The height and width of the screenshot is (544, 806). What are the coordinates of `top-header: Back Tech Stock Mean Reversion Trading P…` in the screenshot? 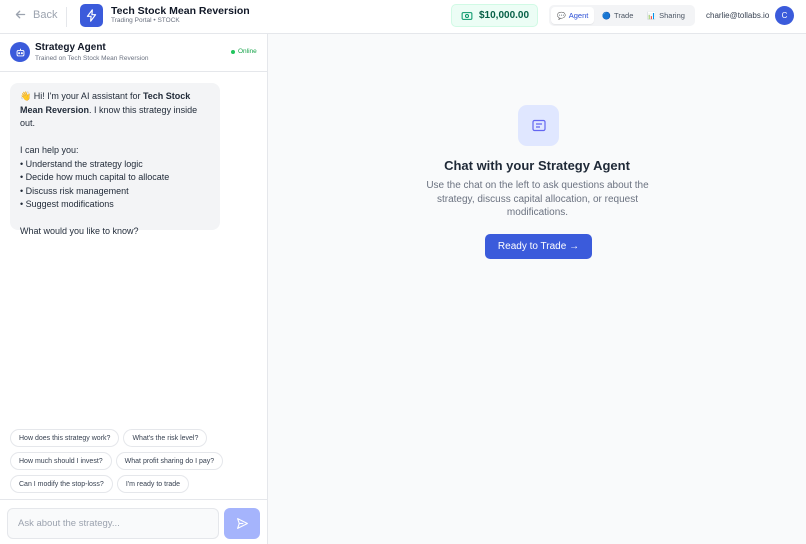 It's located at (403, 17).